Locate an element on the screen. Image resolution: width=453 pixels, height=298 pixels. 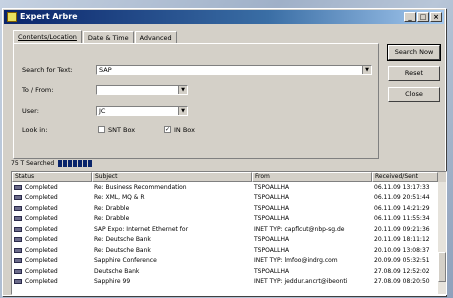
look-in-label: Look in: is located at coordinates (35, 130).